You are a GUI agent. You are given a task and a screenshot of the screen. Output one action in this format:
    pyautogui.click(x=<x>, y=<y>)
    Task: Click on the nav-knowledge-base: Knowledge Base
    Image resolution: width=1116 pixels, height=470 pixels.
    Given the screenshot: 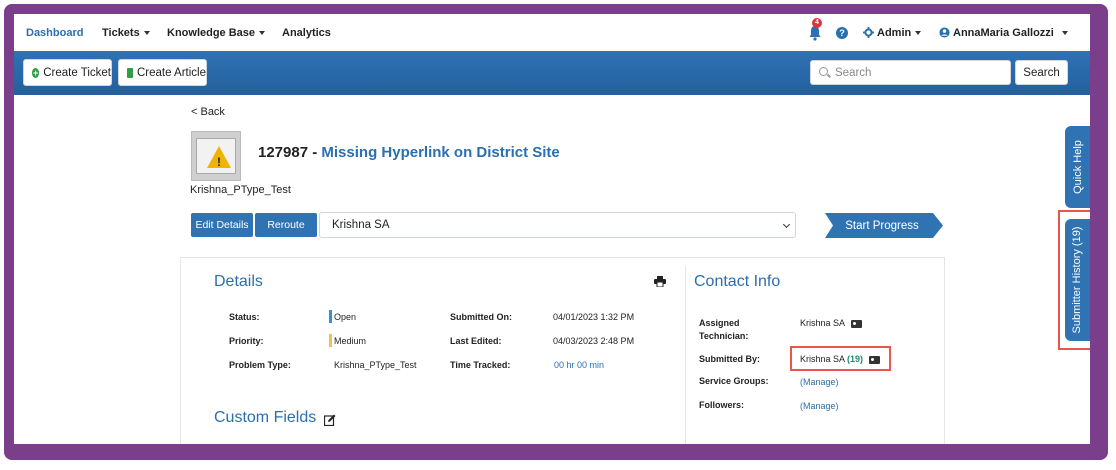 What is the action you would take?
    pyautogui.click(x=216, y=32)
    